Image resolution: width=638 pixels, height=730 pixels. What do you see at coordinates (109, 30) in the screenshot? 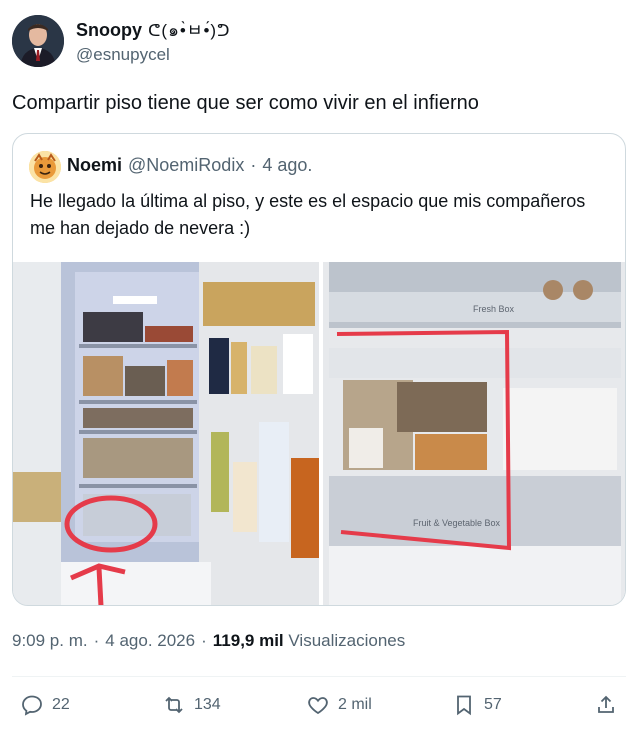
I see `author-name: Snoopy` at bounding box center [109, 30].